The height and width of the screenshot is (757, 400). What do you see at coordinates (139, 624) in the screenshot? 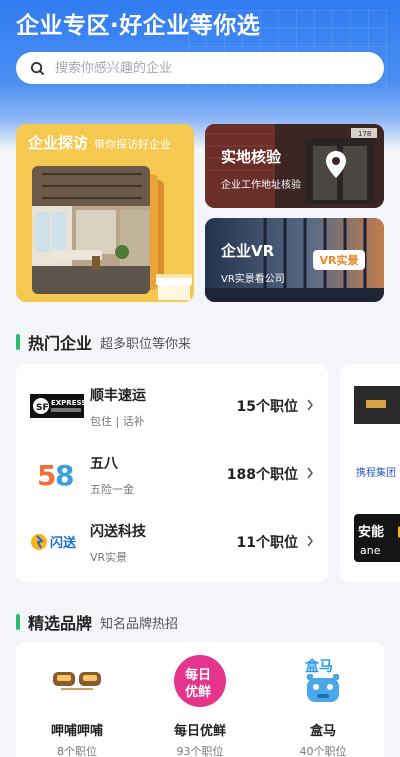
I see `brands-subtitle: 知名品牌热招` at bounding box center [139, 624].